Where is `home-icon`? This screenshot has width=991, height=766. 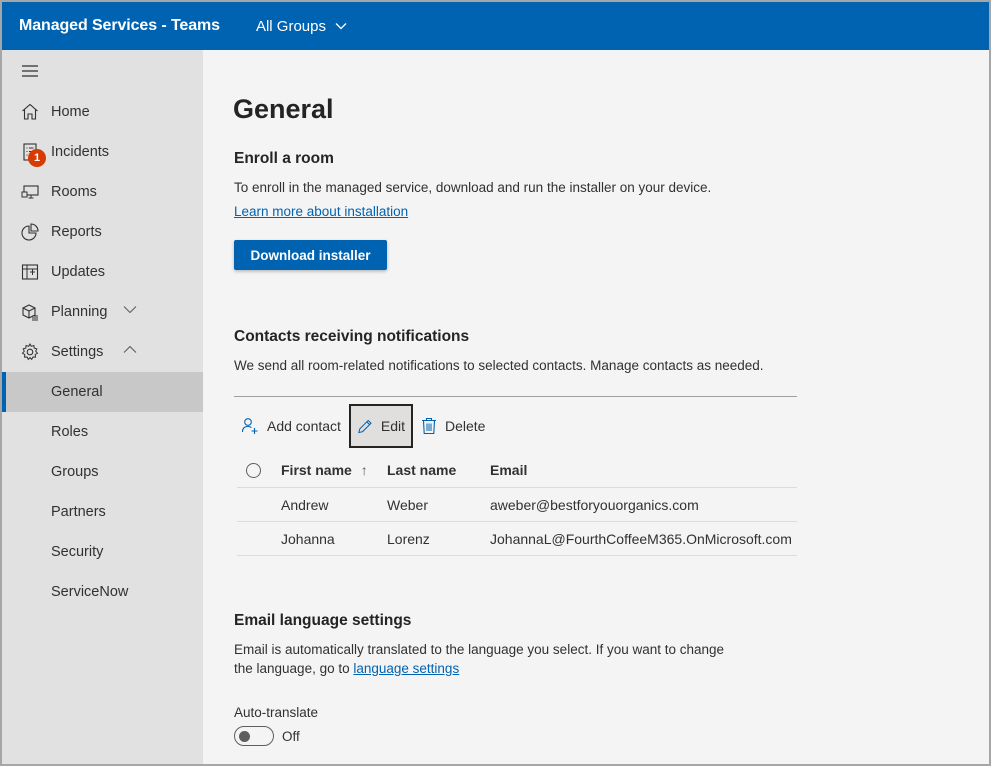
home-icon is located at coordinates (30, 111).